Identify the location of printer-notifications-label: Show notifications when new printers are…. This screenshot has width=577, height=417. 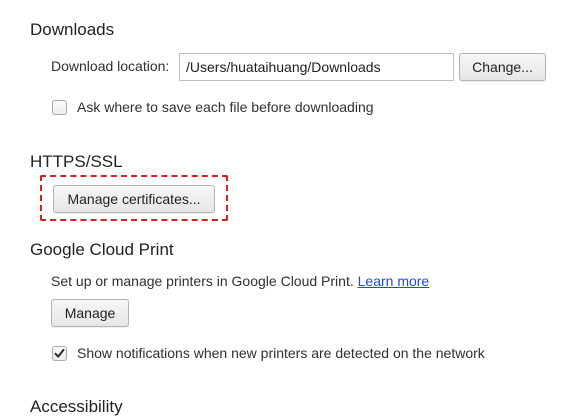
(281, 353).